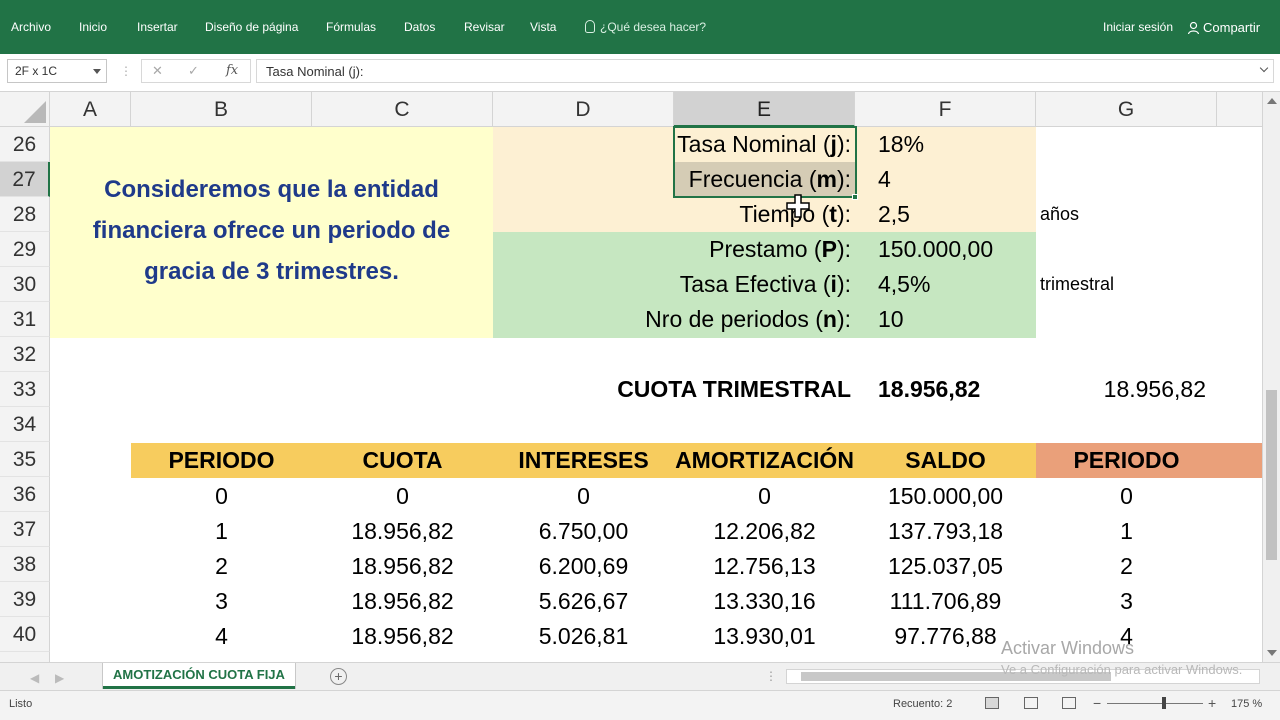 Image resolution: width=1280 pixels, height=720 pixels. What do you see at coordinates (97, 71) in the screenshot?
I see `chevron-down-icon` at bounding box center [97, 71].